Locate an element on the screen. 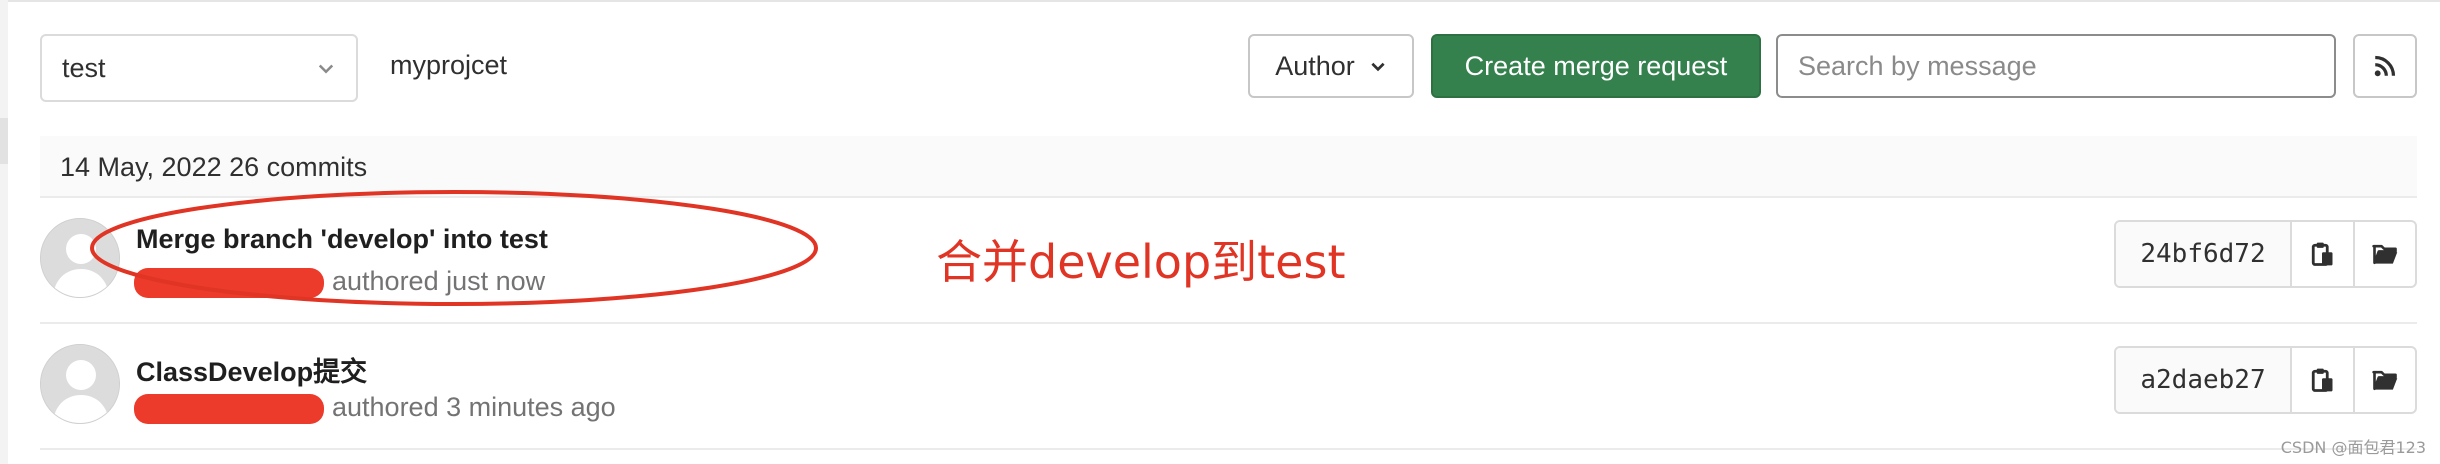 This screenshot has width=2440, height=464. commit-sha-group: 24bf6d72 is located at coordinates (2265, 254).